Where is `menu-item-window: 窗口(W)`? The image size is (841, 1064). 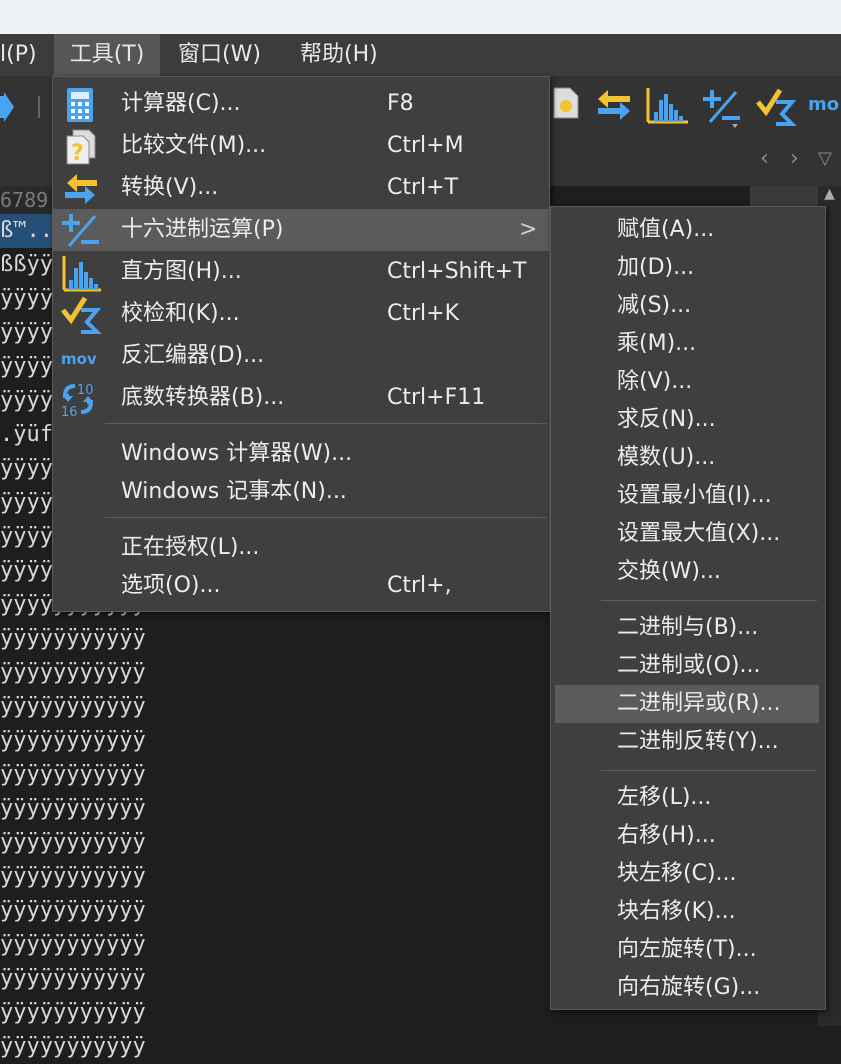 menu-item-window: 窗口(W) is located at coordinates (219, 55).